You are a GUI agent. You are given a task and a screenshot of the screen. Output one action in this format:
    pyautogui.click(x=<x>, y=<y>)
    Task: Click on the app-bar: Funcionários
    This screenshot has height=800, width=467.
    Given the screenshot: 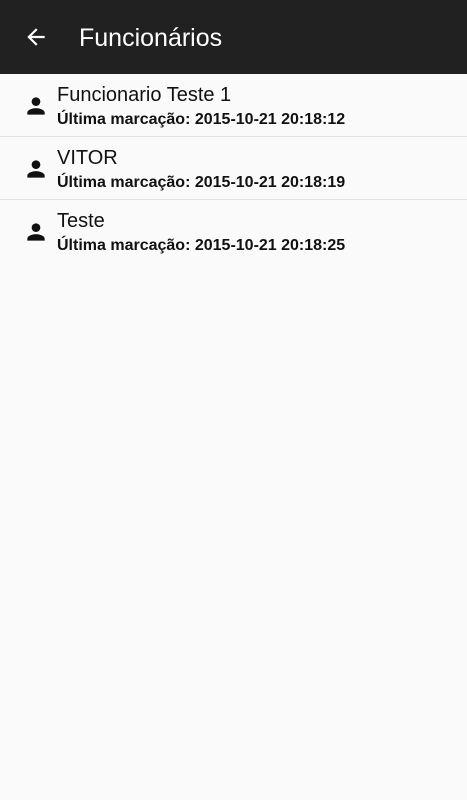 What is the action you would take?
    pyautogui.click(x=233, y=37)
    